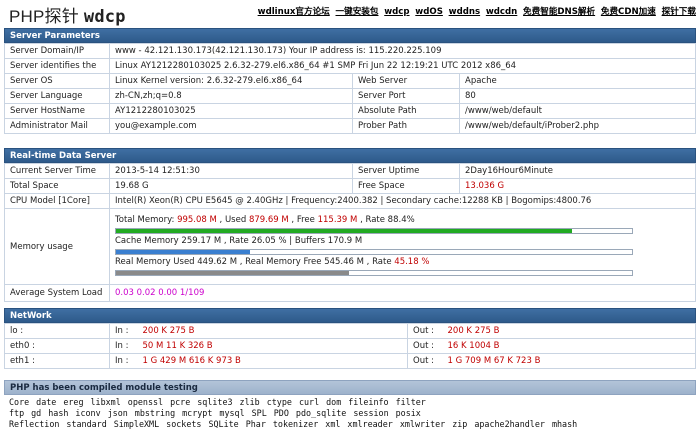  I want to click on php-module-item: session, so click(371, 413).